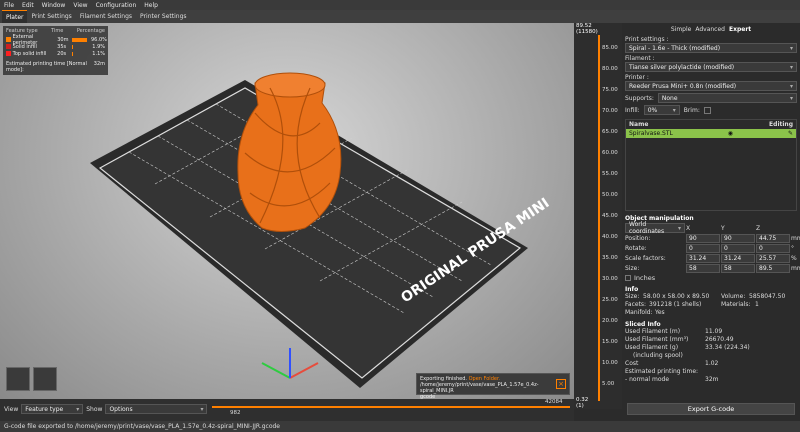  Describe the element at coordinates (632, 289) in the screenshot. I see `info-title: Info` at that location.